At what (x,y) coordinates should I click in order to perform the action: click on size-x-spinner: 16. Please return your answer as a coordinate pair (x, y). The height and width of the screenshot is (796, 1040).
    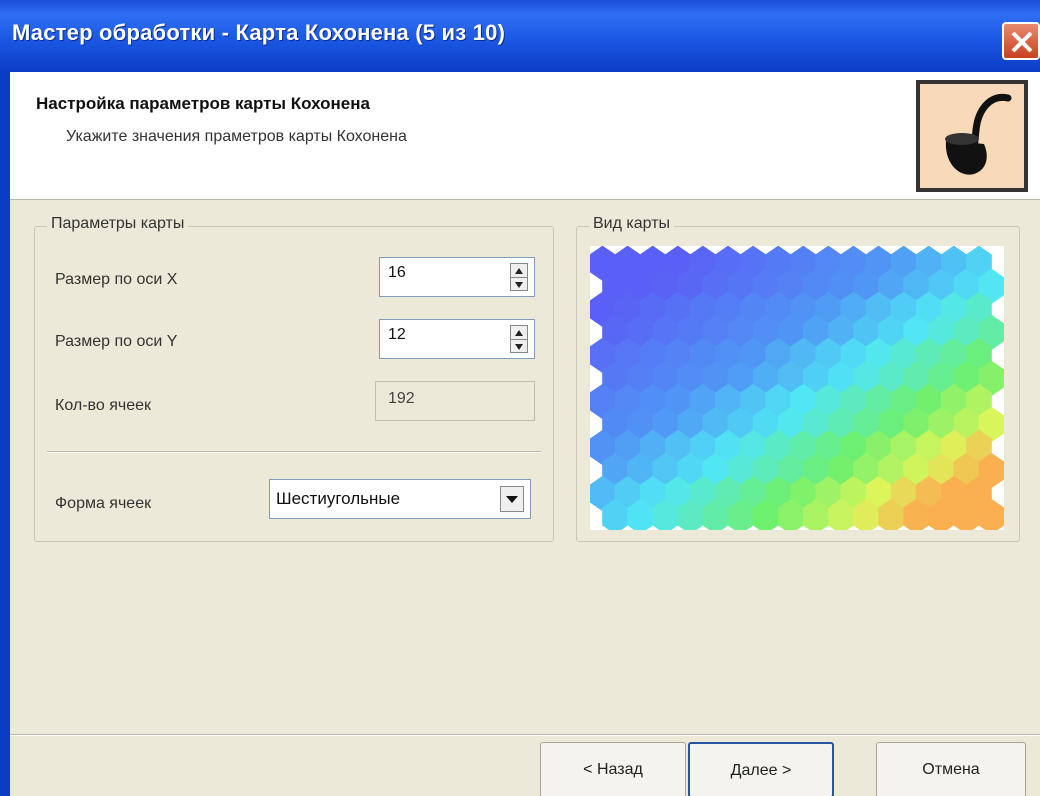
    Looking at the image, I should click on (457, 277).